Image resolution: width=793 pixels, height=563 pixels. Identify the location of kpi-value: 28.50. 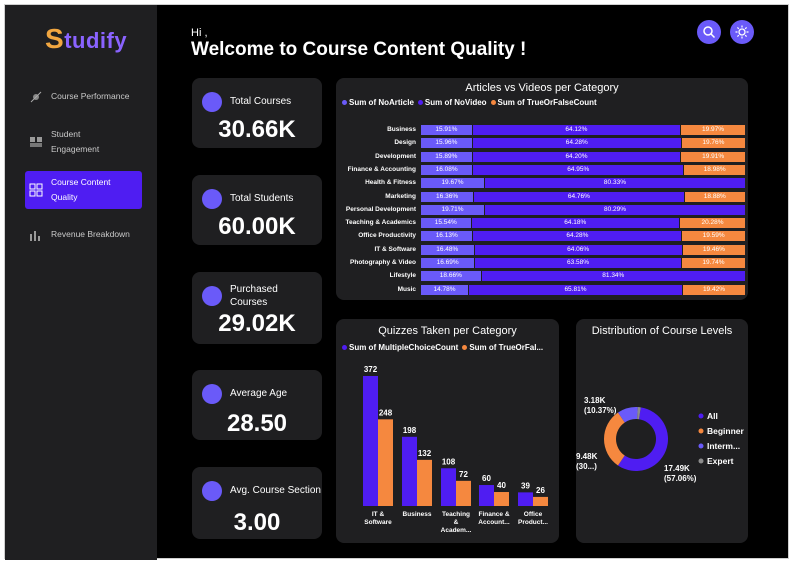
(257, 423).